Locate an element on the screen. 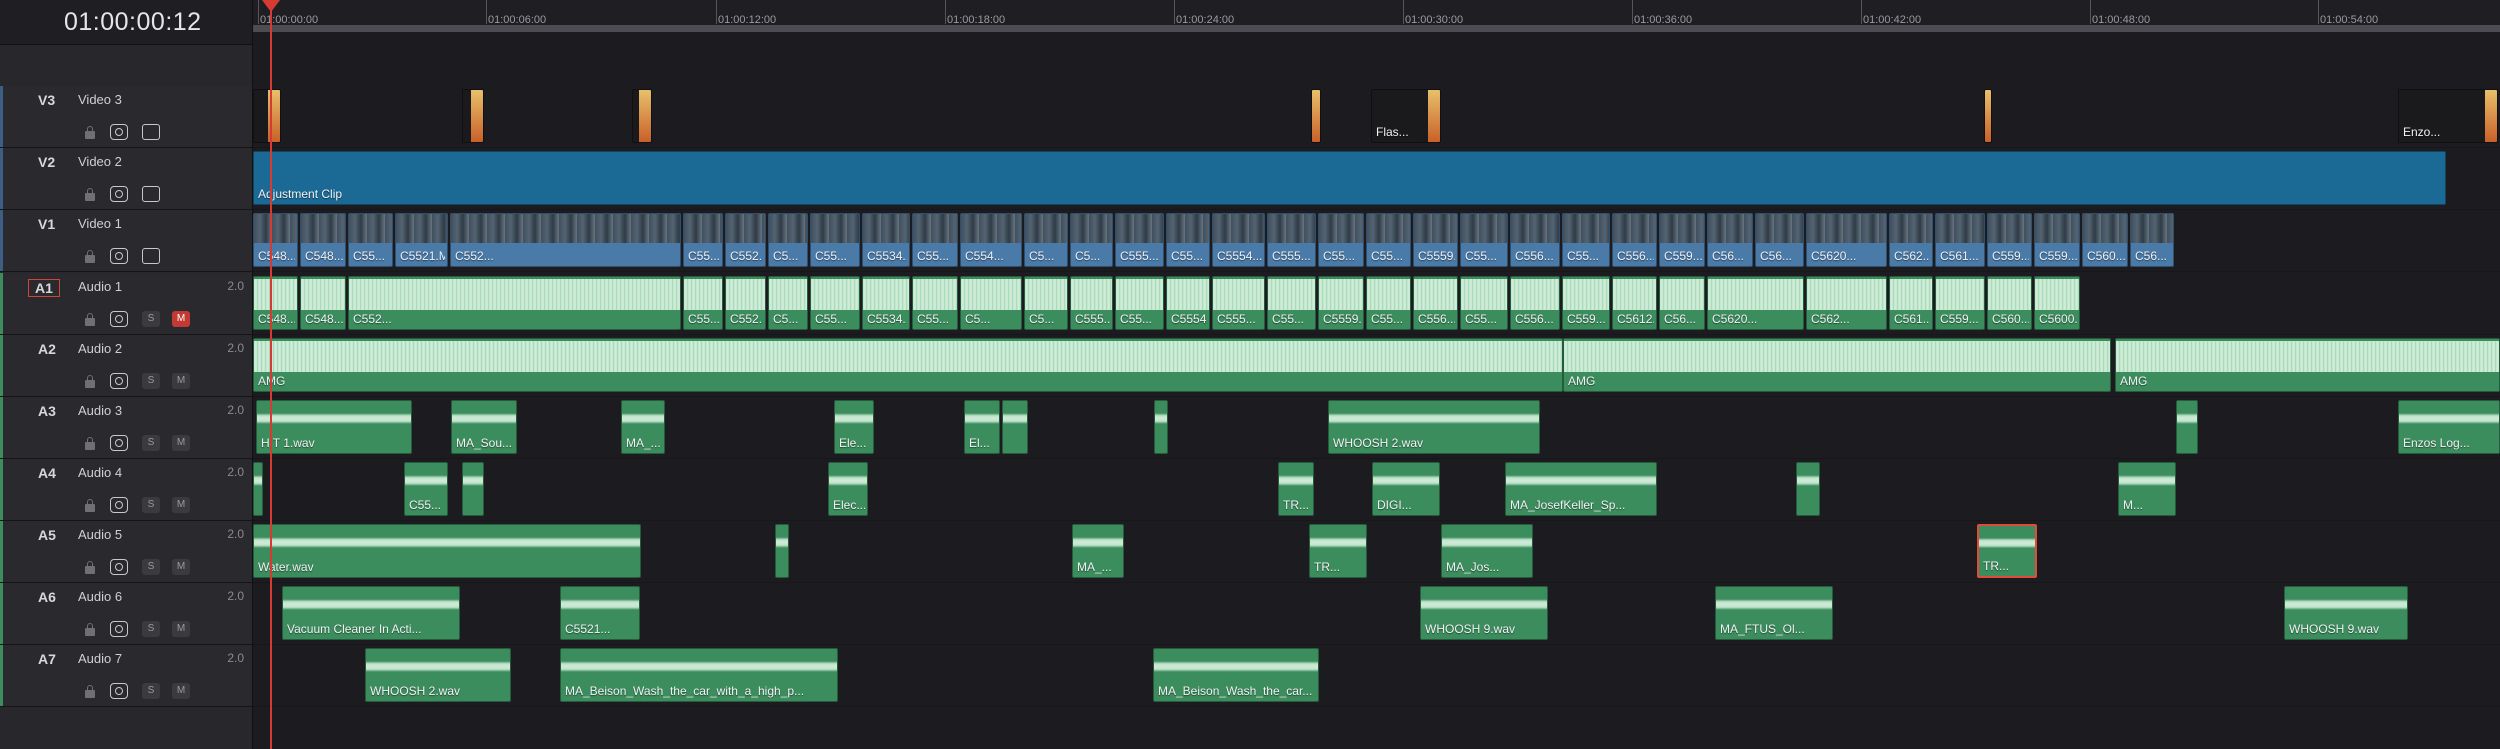 This screenshot has height=749, width=2500. track-name: Audio 2 is located at coordinates (100, 348).